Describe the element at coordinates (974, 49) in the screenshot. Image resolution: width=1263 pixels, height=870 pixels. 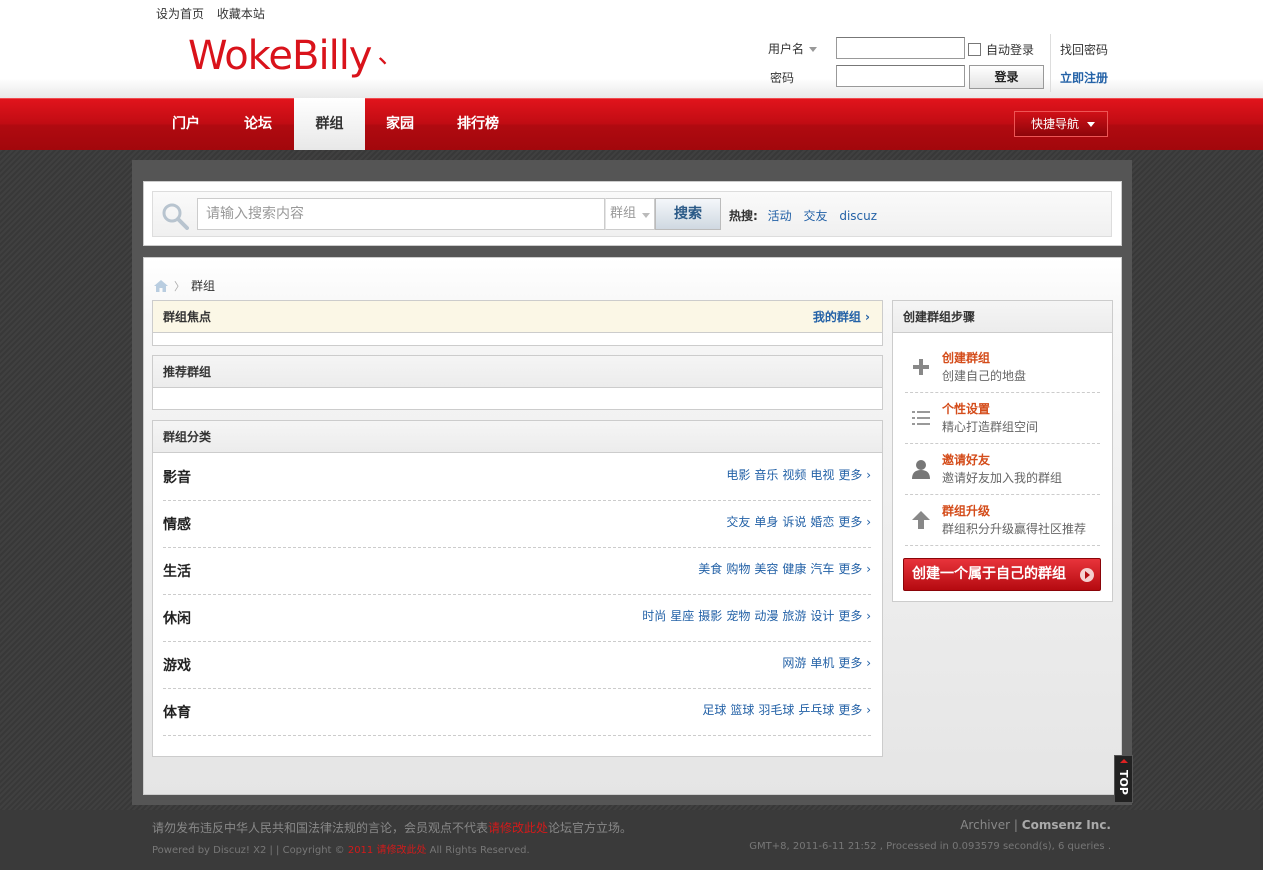
I see `checkbox-icon` at that location.